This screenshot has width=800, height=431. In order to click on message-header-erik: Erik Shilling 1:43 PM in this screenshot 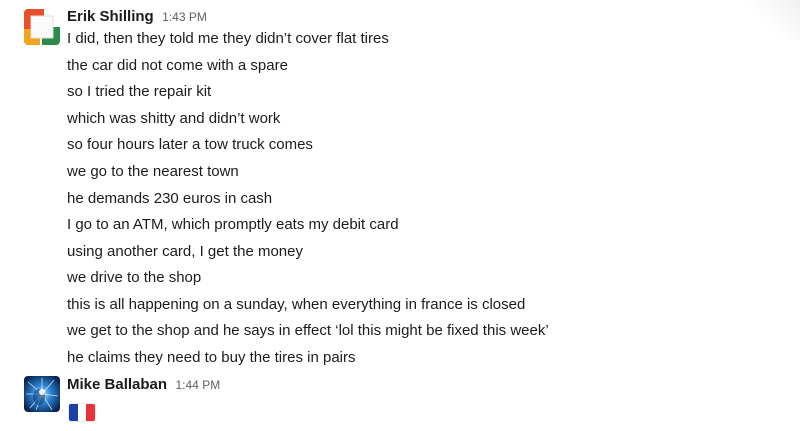, I will do `click(137, 17)`.